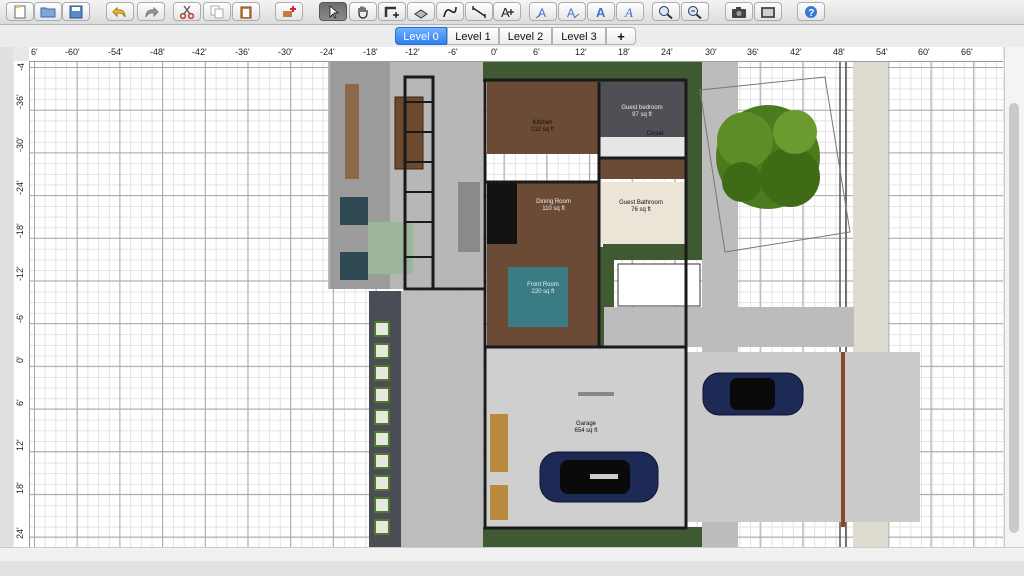 The image size is (1024, 576). I want to click on vertical-scrollbar, so click(1014, 297).